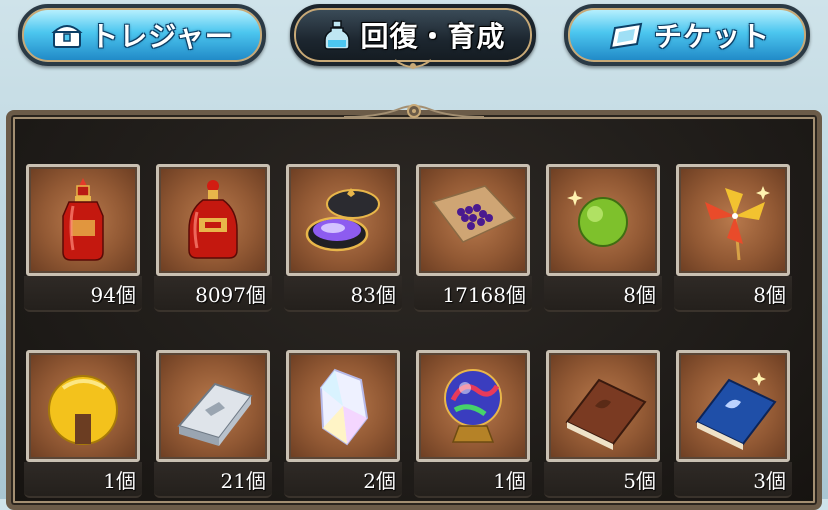 The image size is (828, 510). What do you see at coordinates (736, 411) in the screenshot?
I see `blue-book-icon` at bounding box center [736, 411].